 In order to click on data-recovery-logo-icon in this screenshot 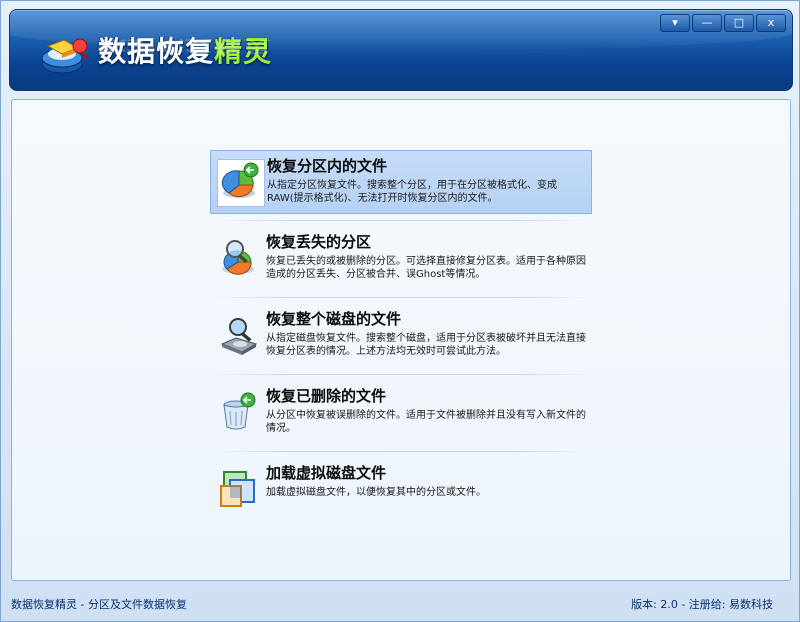, I will do `click(65, 56)`.